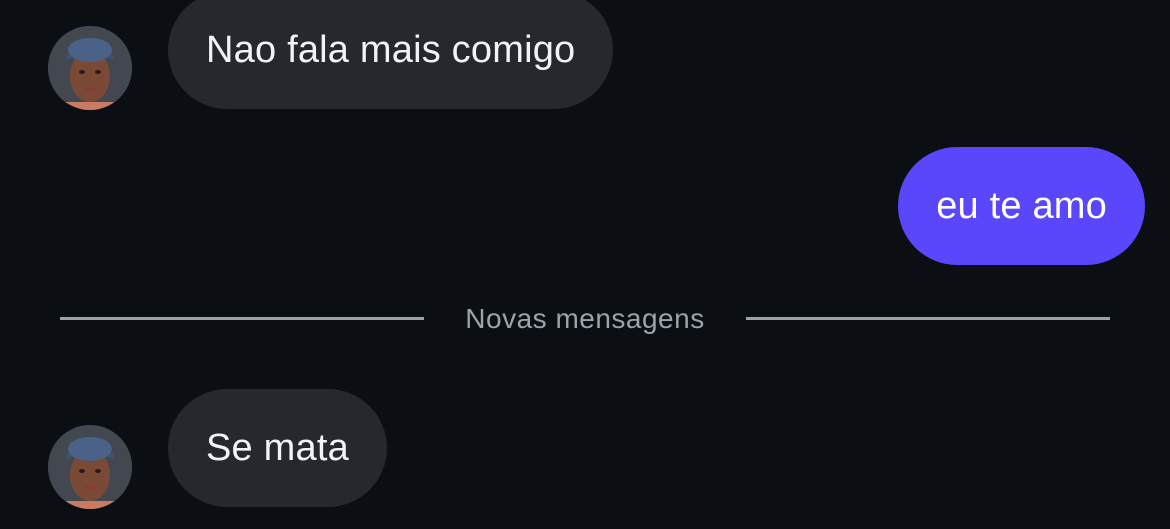  What do you see at coordinates (1021, 206) in the screenshot?
I see `message-bubble-outgoing: eu te amo` at bounding box center [1021, 206].